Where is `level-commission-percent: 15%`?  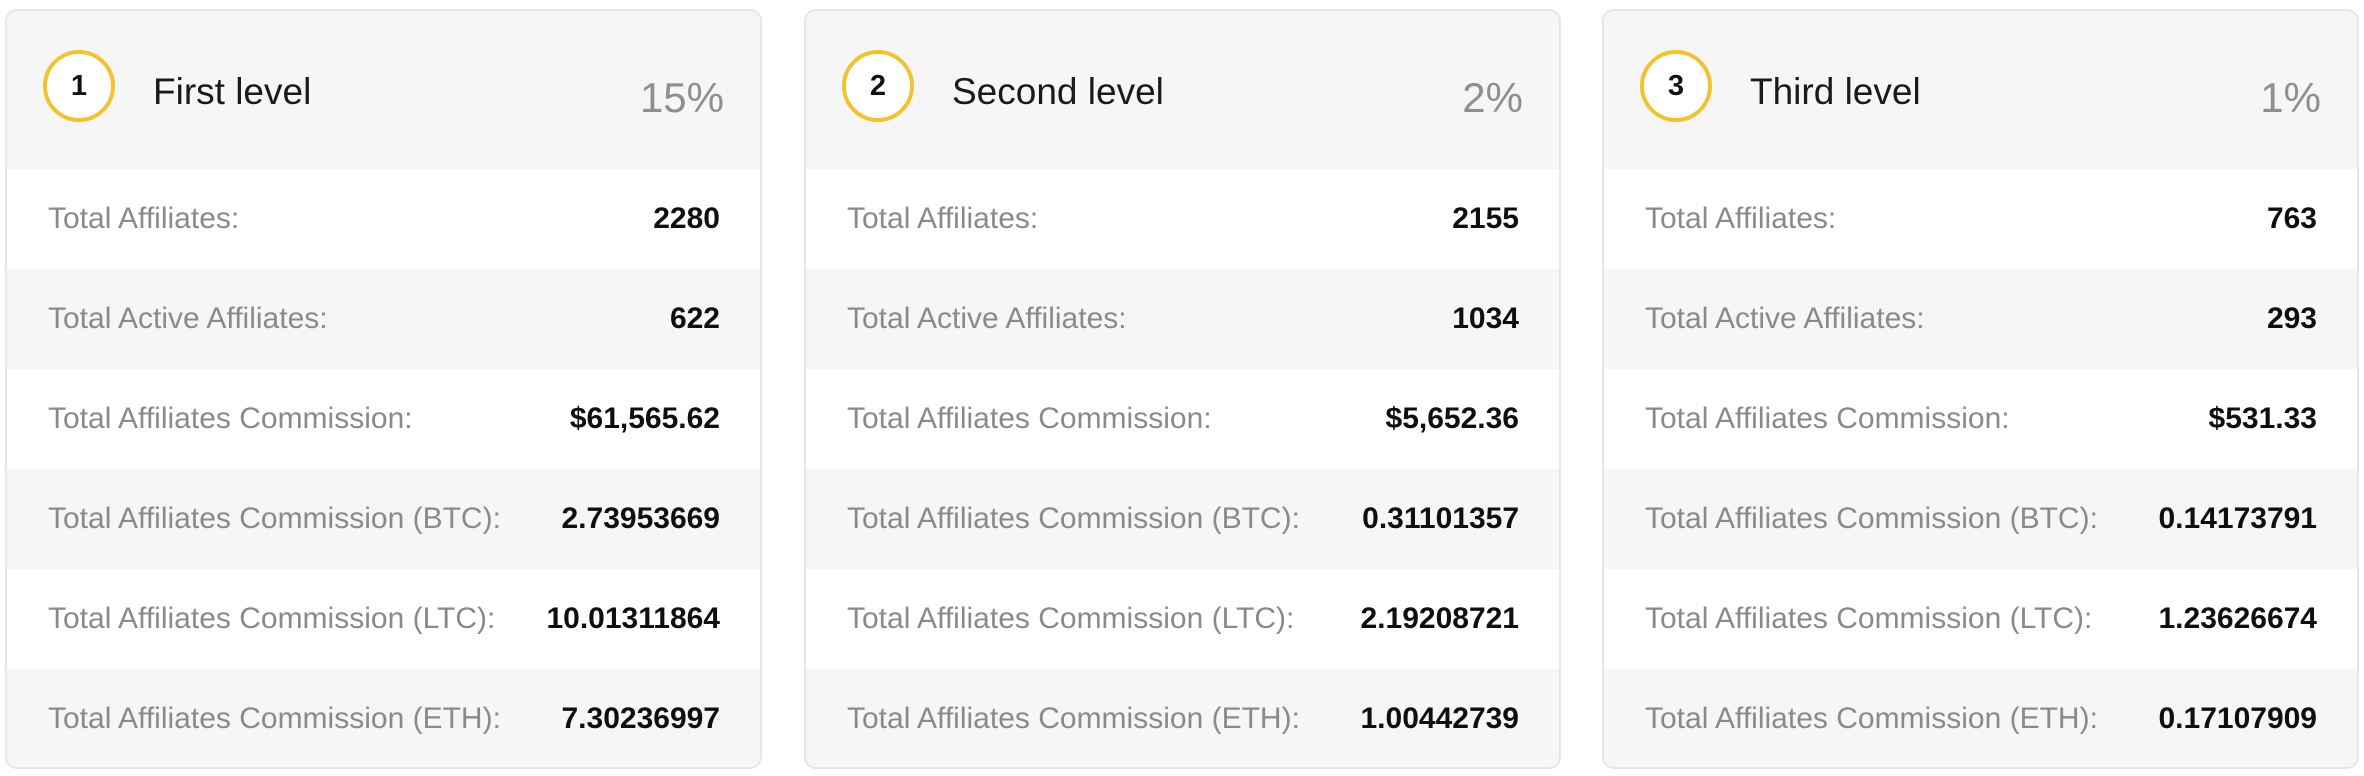 level-commission-percent: 15% is located at coordinates (681, 97).